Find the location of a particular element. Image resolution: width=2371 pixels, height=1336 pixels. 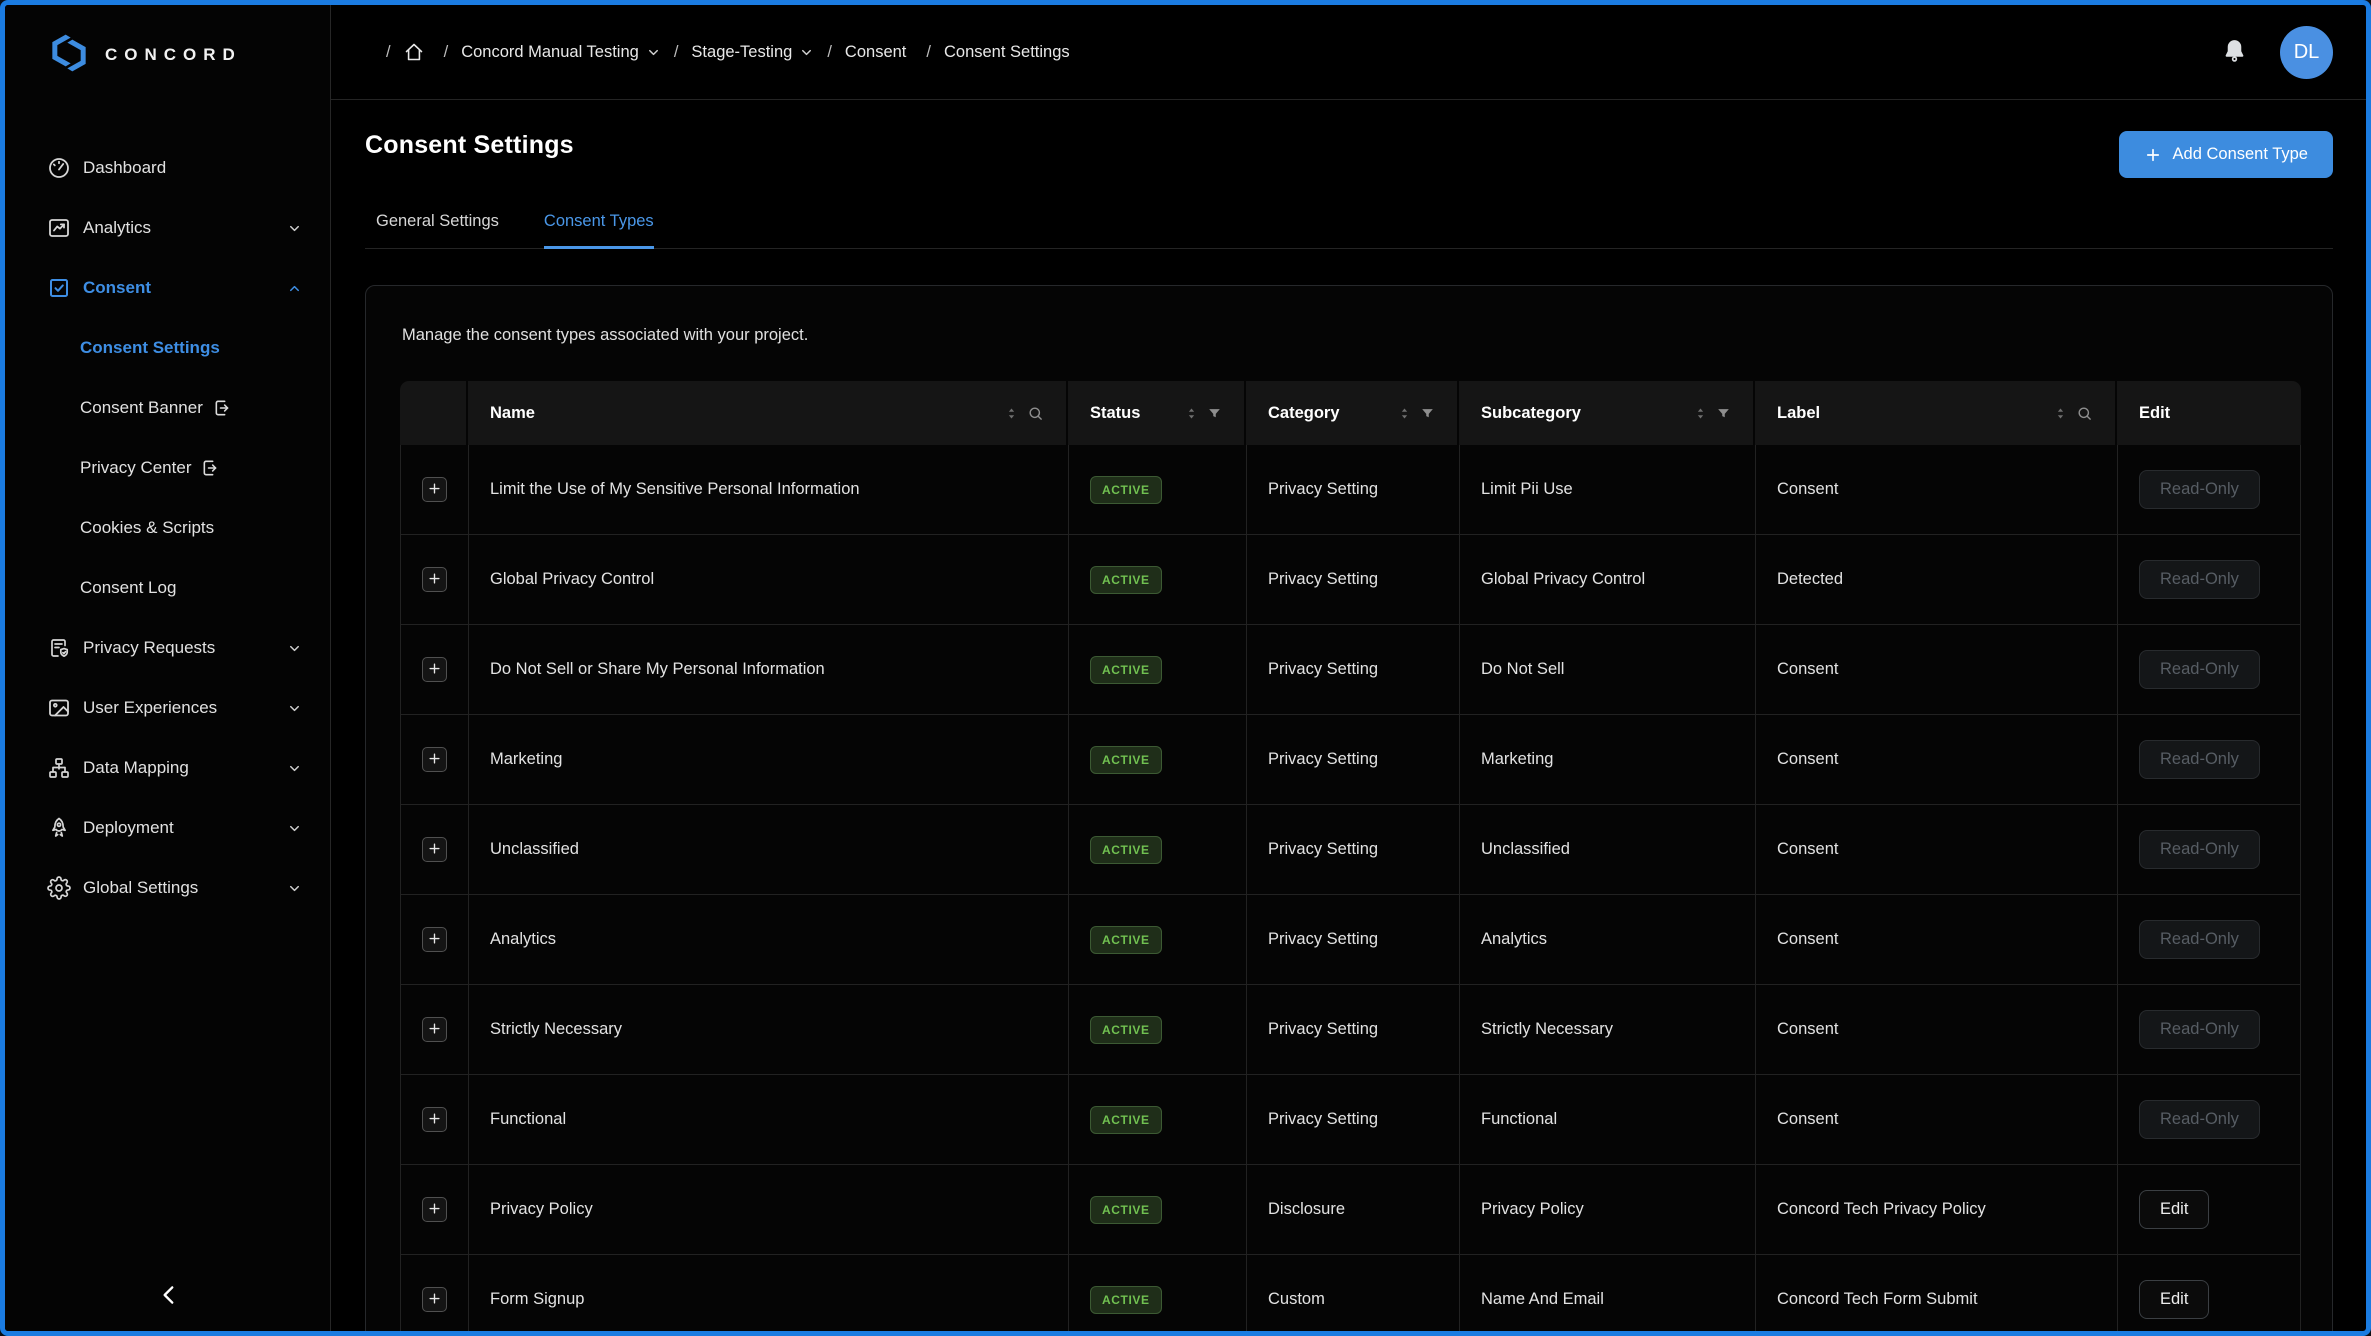

sidebar-item: User Experiences is located at coordinates (167, 708).